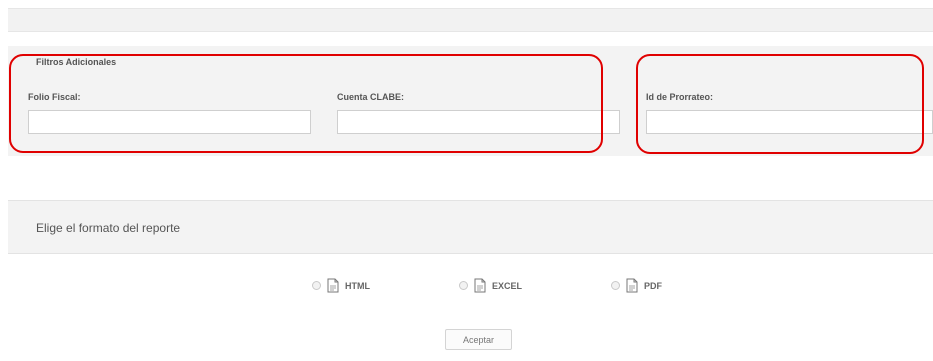 Image resolution: width=933 pixels, height=361 pixels. I want to click on format-option-pdf: PDF, so click(636, 285).